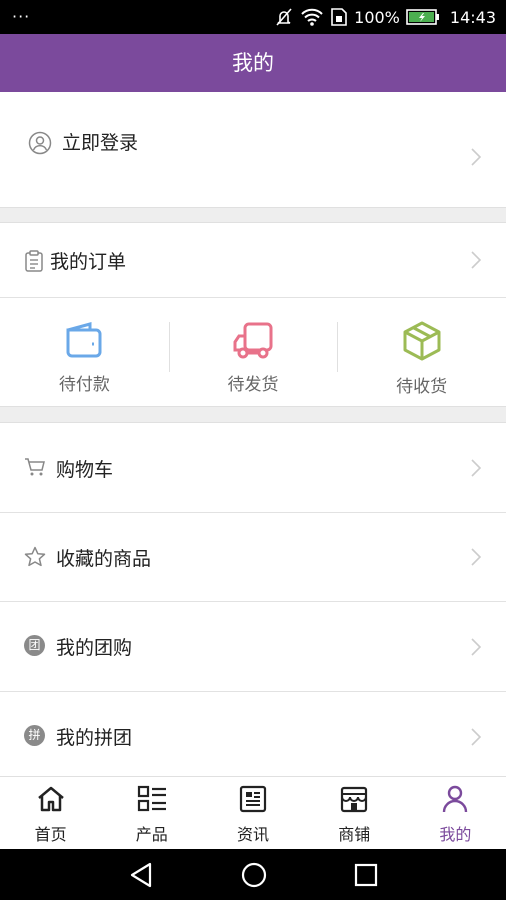 The width and height of the screenshot is (506, 900). I want to click on battery-icon, so click(423, 17).